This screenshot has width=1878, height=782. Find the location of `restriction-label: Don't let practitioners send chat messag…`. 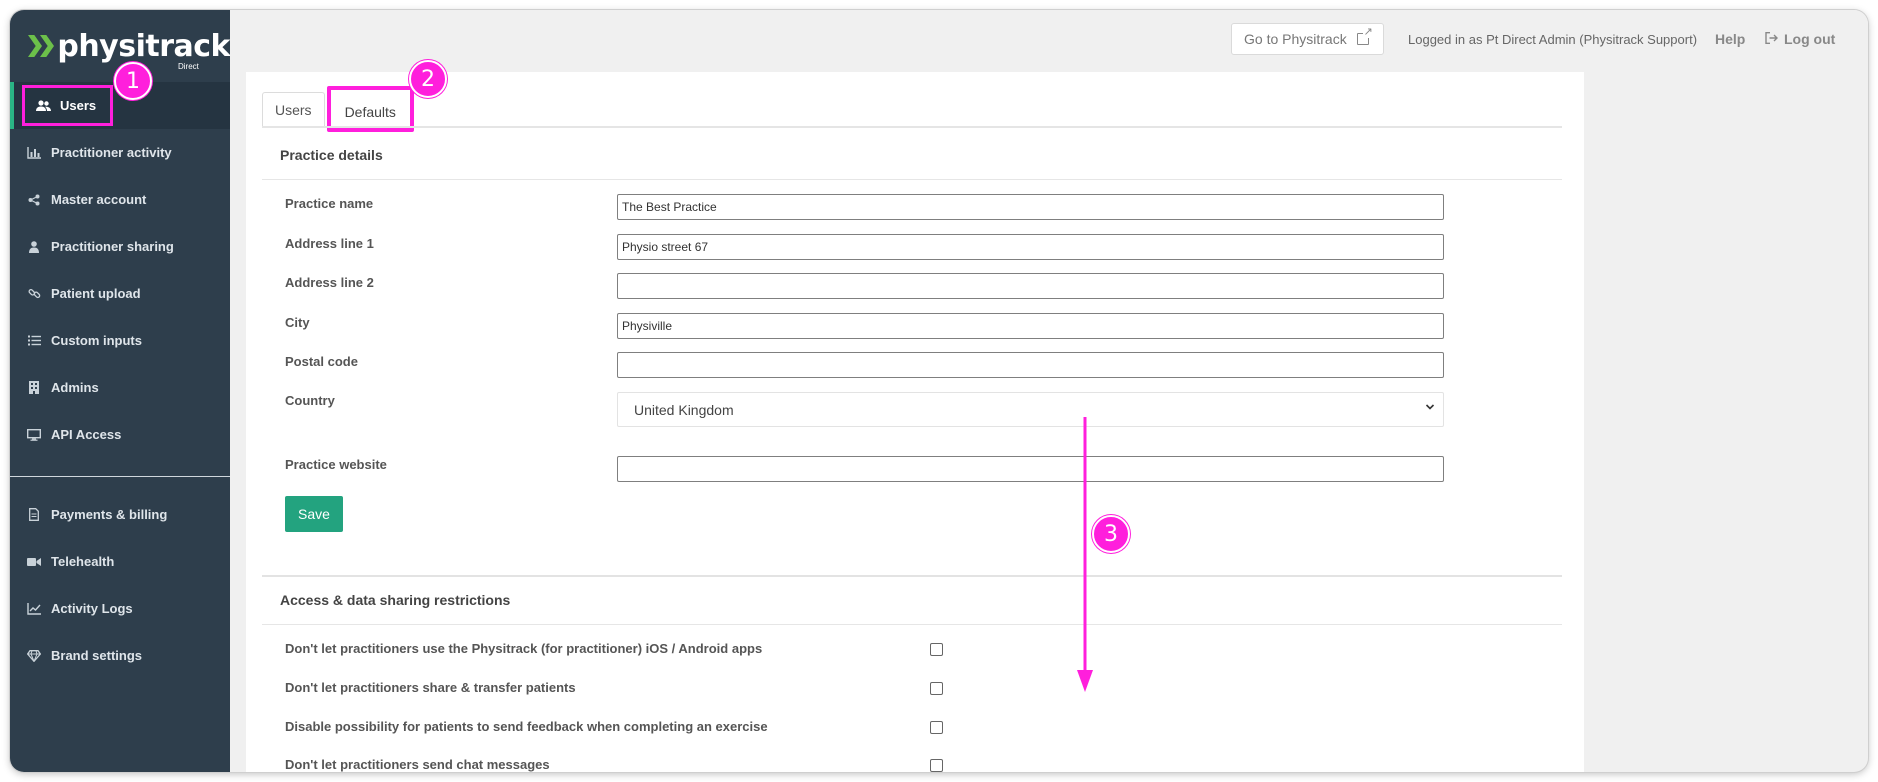

restriction-label: Don't let practitioners send chat messag… is located at coordinates (417, 764).